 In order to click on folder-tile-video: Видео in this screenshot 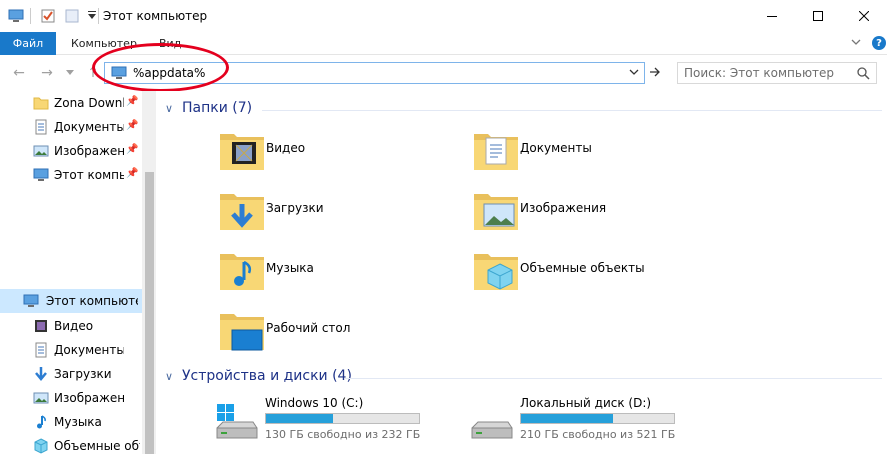, I will do `click(338, 153)`.